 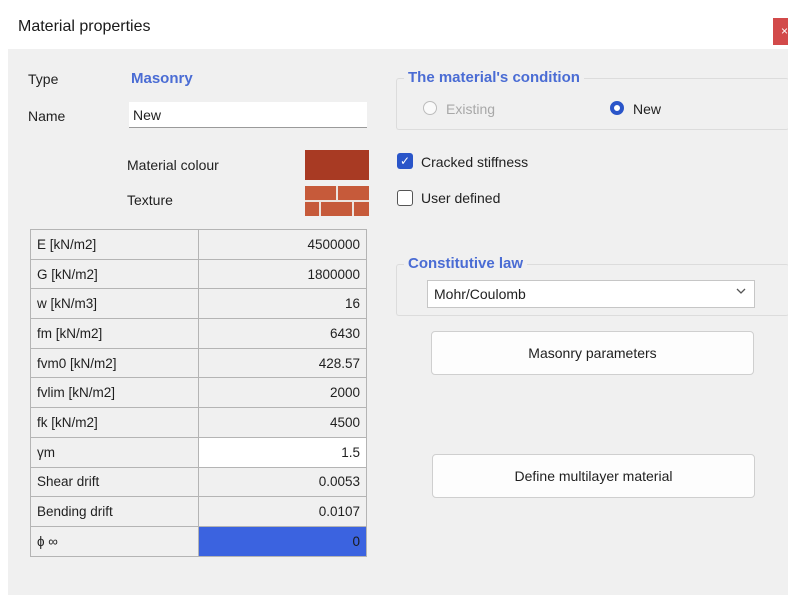 I want to click on texture-label: Texture, so click(x=150, y=200).